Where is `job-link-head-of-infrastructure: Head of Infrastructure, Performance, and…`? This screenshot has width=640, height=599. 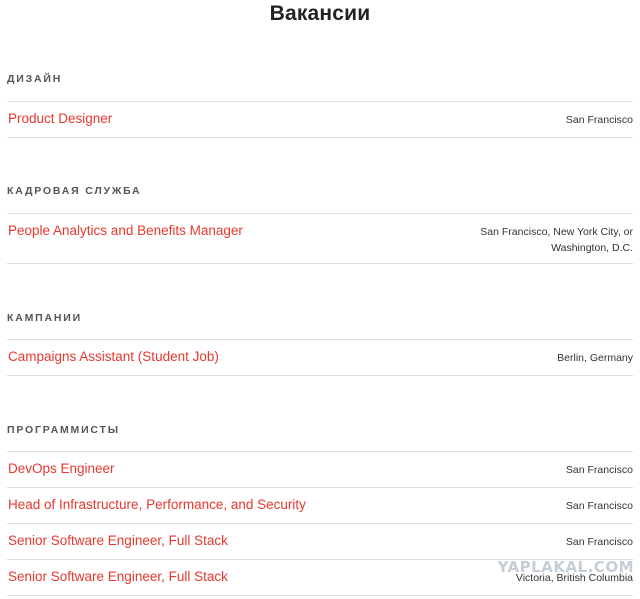
job-link-head-of-infrastructure: Head of Infrastructure, Performance, and… is located at coordinates (157, 504).